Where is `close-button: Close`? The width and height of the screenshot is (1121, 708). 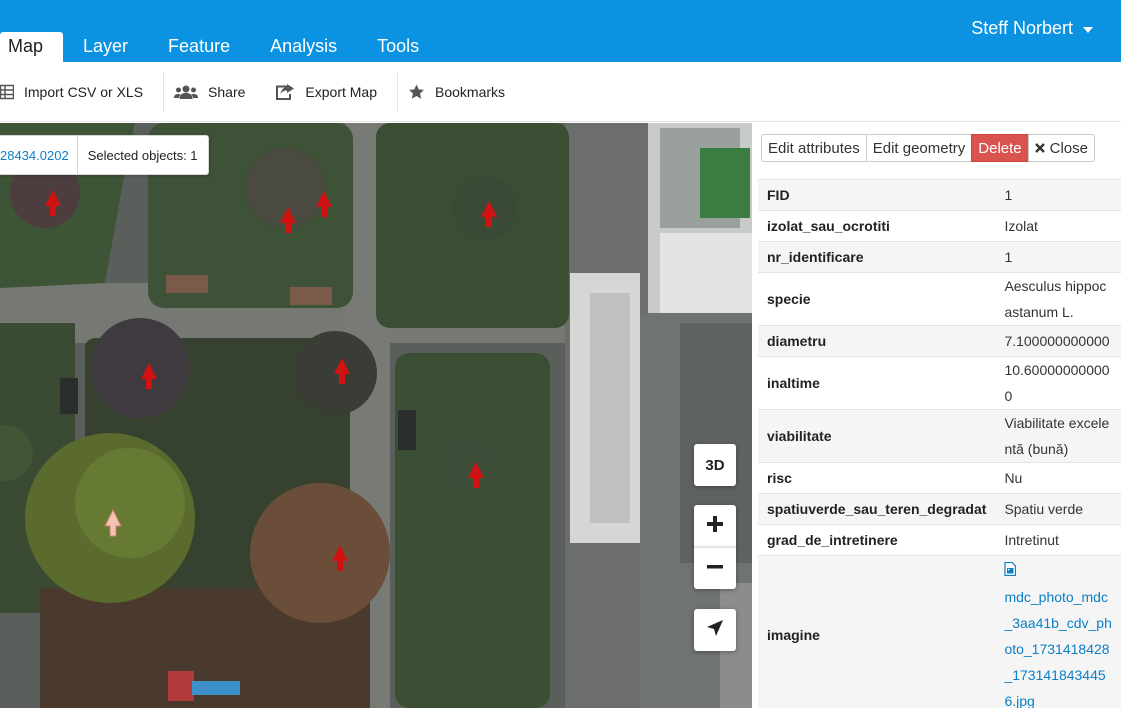
close-button: Close is located at coordinates (1061, 148).